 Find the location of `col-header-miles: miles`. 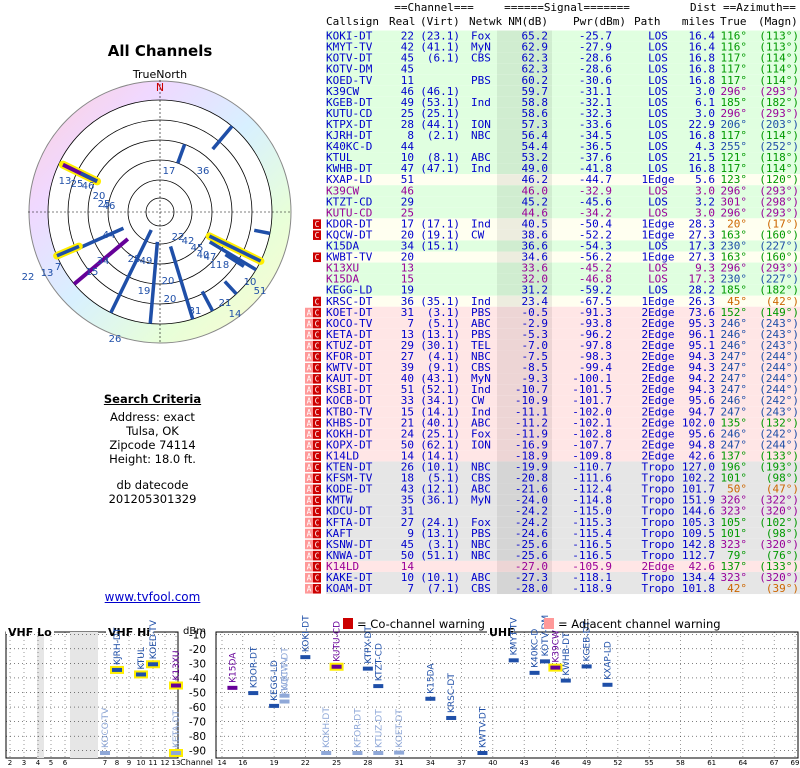

col-header-miles: miles is located at coordinates (698, 21).